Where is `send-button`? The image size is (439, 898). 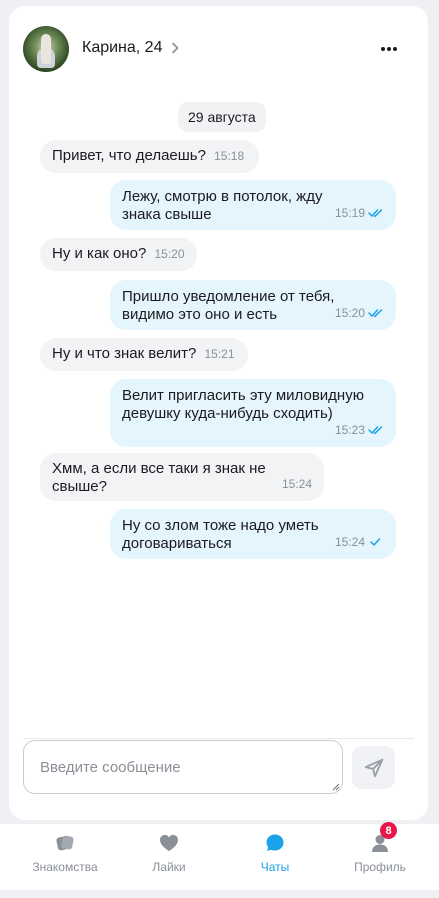
send-button is located at coordinates (373, 767).